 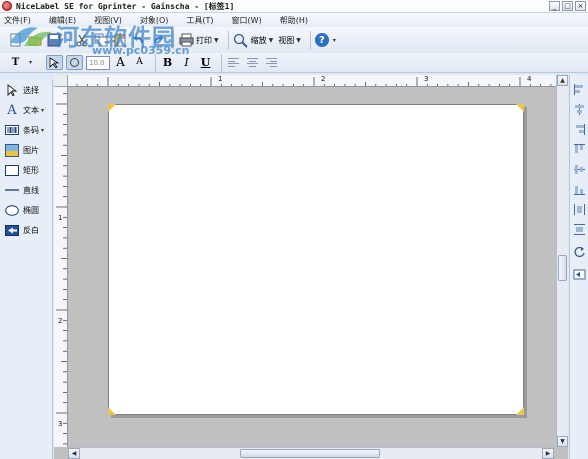 What do you see at coordinates (233, 62) in the screenshot?
I see `align-left-icon` at bounding box center [233, 62].